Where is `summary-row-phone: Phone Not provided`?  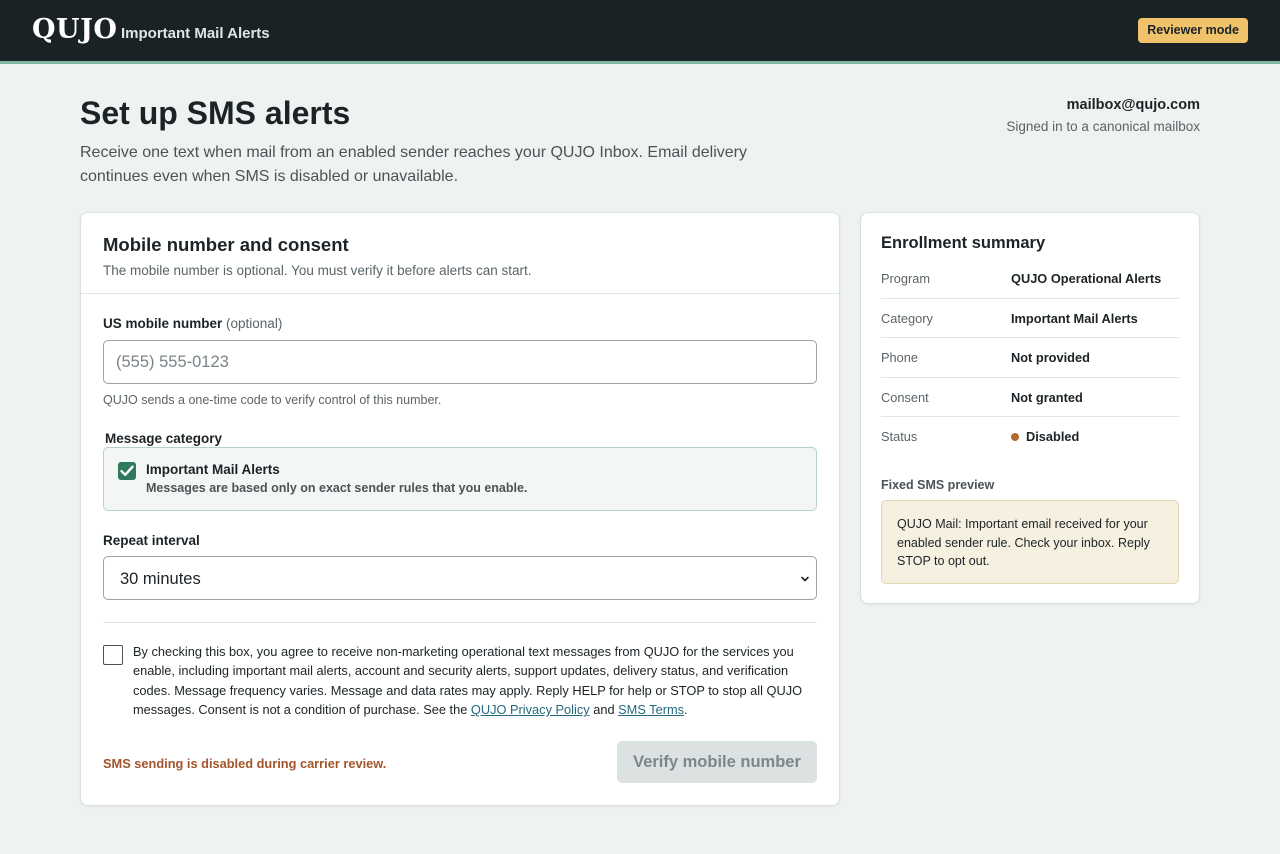
summary-row-phone: Phone Not provided is located at coordinates (1030, 358).